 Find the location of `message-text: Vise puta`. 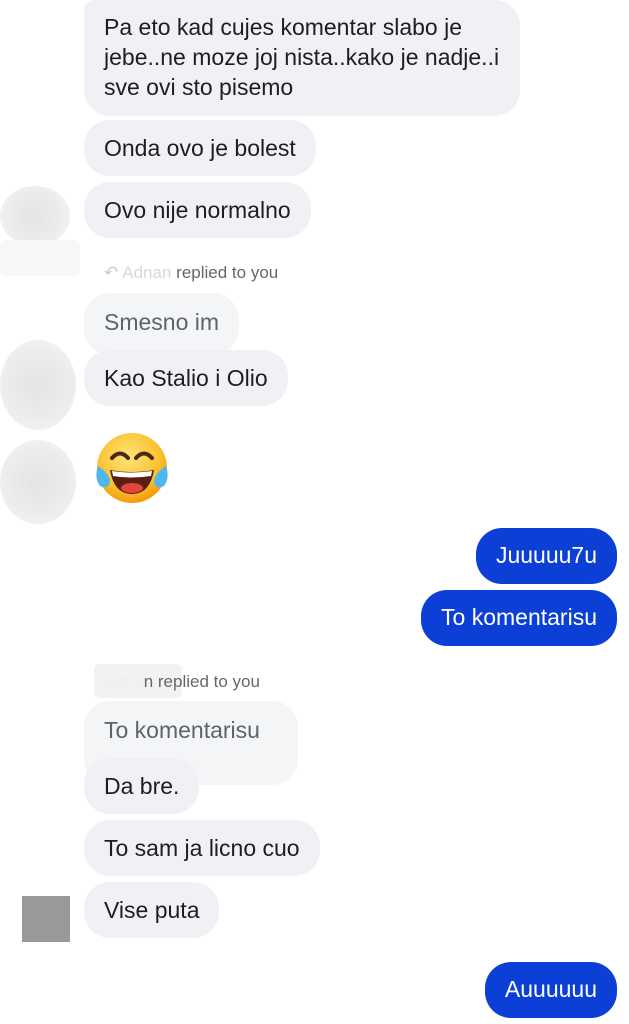

message-text: Vise puta is located at coordinates (152, 910).